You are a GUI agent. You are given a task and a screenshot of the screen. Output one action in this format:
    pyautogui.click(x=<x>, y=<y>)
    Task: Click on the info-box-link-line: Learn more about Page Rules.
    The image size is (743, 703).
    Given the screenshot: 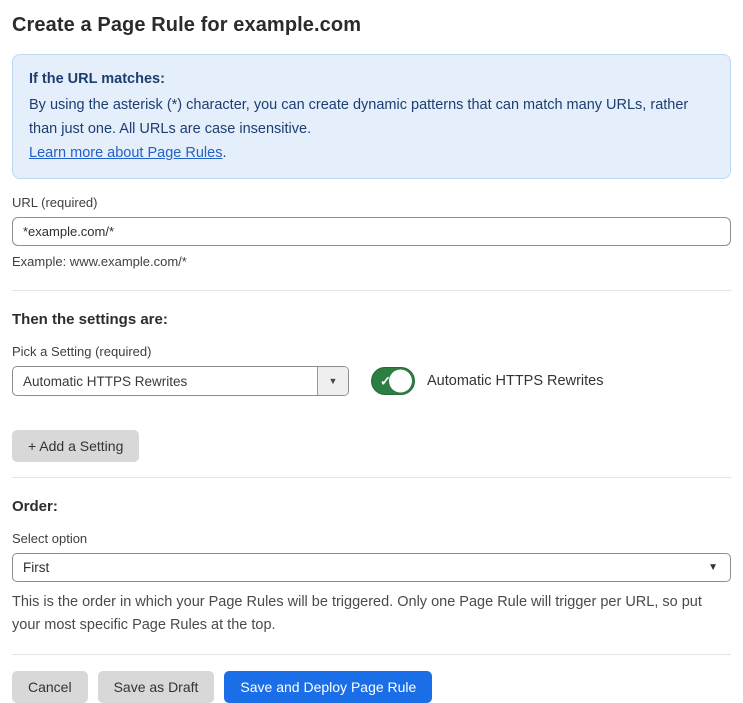 What is the action you would take?
    pyautogui.click(x=371, y=153)
    